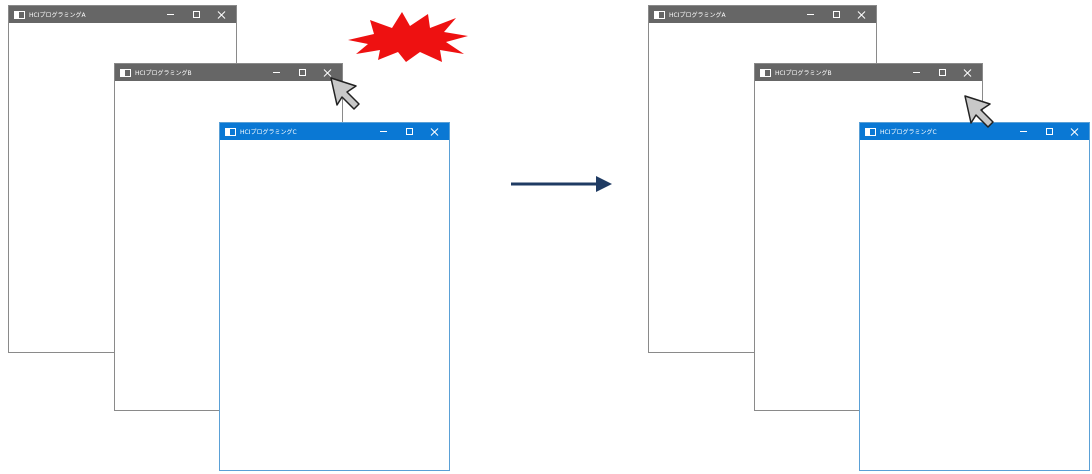 The width and height of the screenshot is (1092, 474). I want to click on explosion-burst-icon, so click(408, 37).